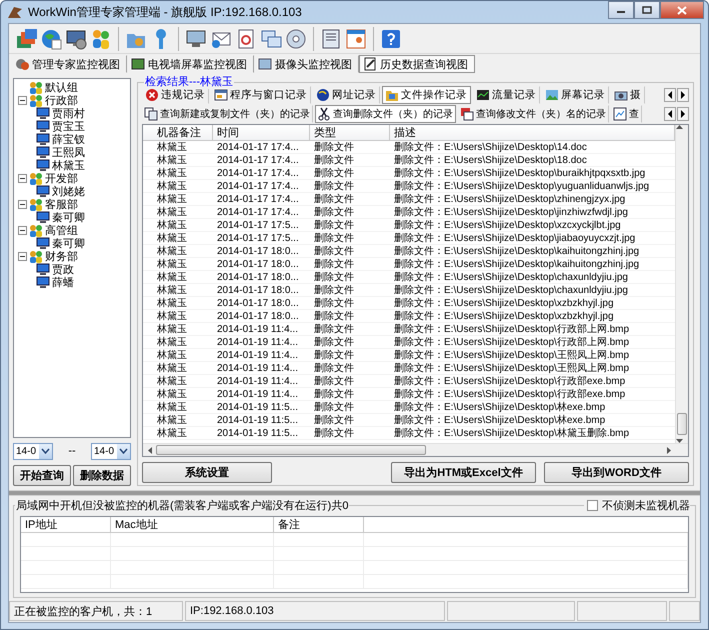 The height and width of the screenshot is (630, 709). Describe the element at coordinates (151, 113) in the screenshot. I see `copy-icon` at that location.